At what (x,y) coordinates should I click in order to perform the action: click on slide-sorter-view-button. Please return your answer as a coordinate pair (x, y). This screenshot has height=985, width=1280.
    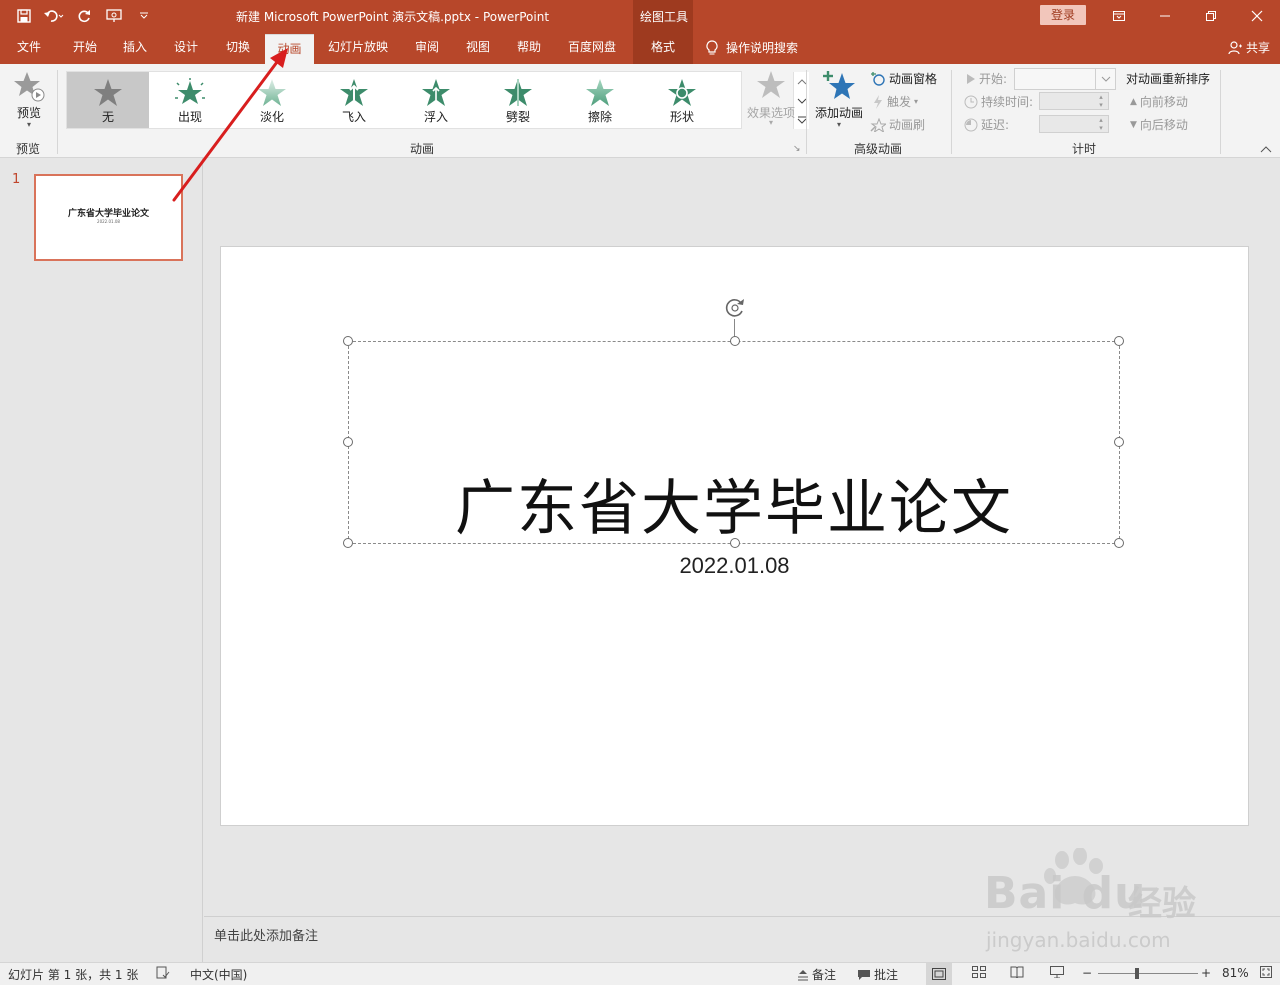
    Looking at the image, I should click on (979, 972).